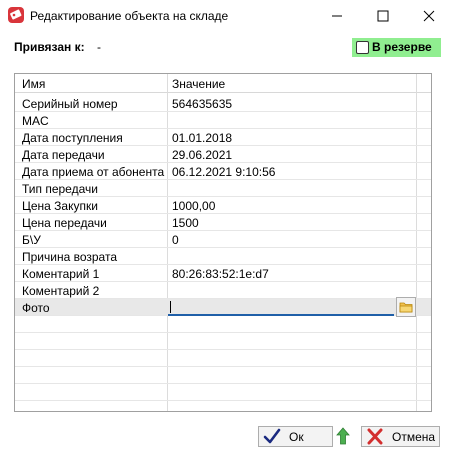 The width and height of the screenshot is (452, 458). What do you see at coordinates (343, 436) in the screenshot?
I see `up-arrow-icon` at bounding box center [343, 436].